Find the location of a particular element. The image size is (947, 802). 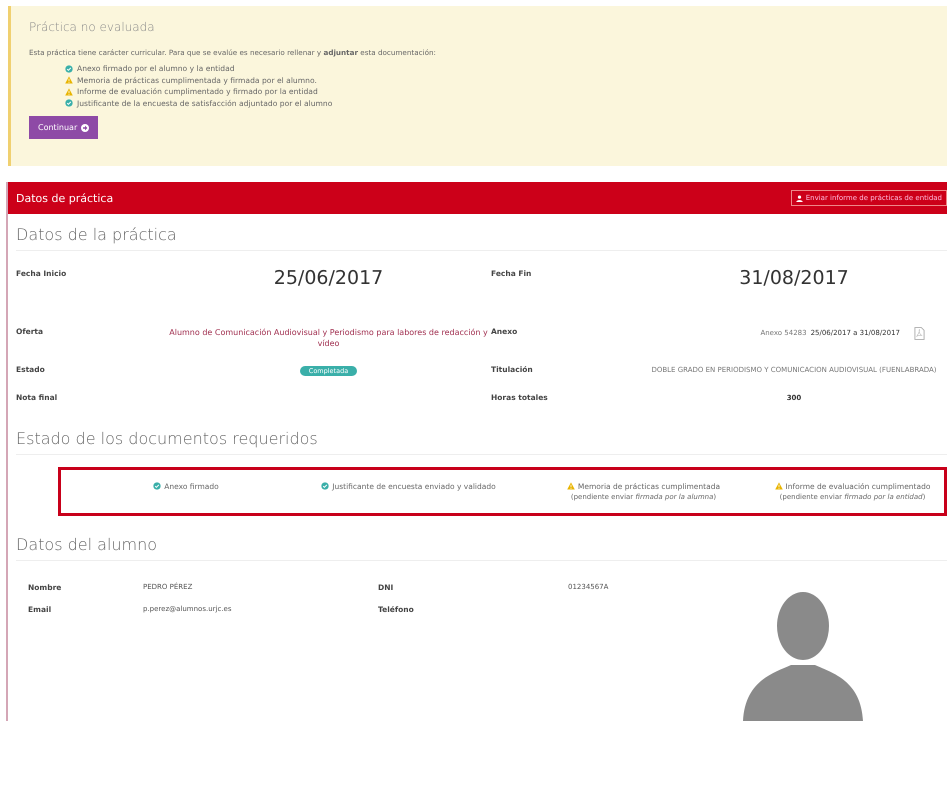

section-title: Datos de la práctica is located at coordinates (481, 232).